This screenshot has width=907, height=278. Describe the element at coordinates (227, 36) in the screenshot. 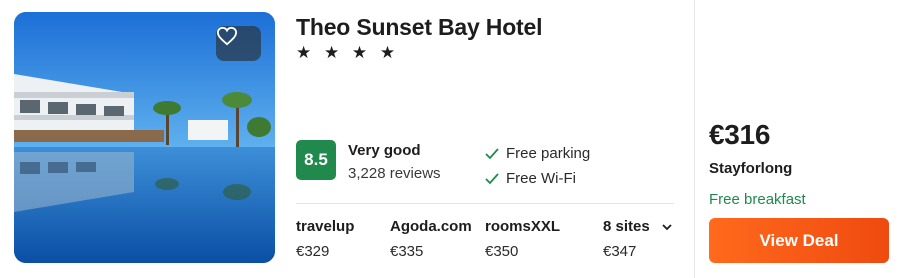

I see `heart-icon` at that location.